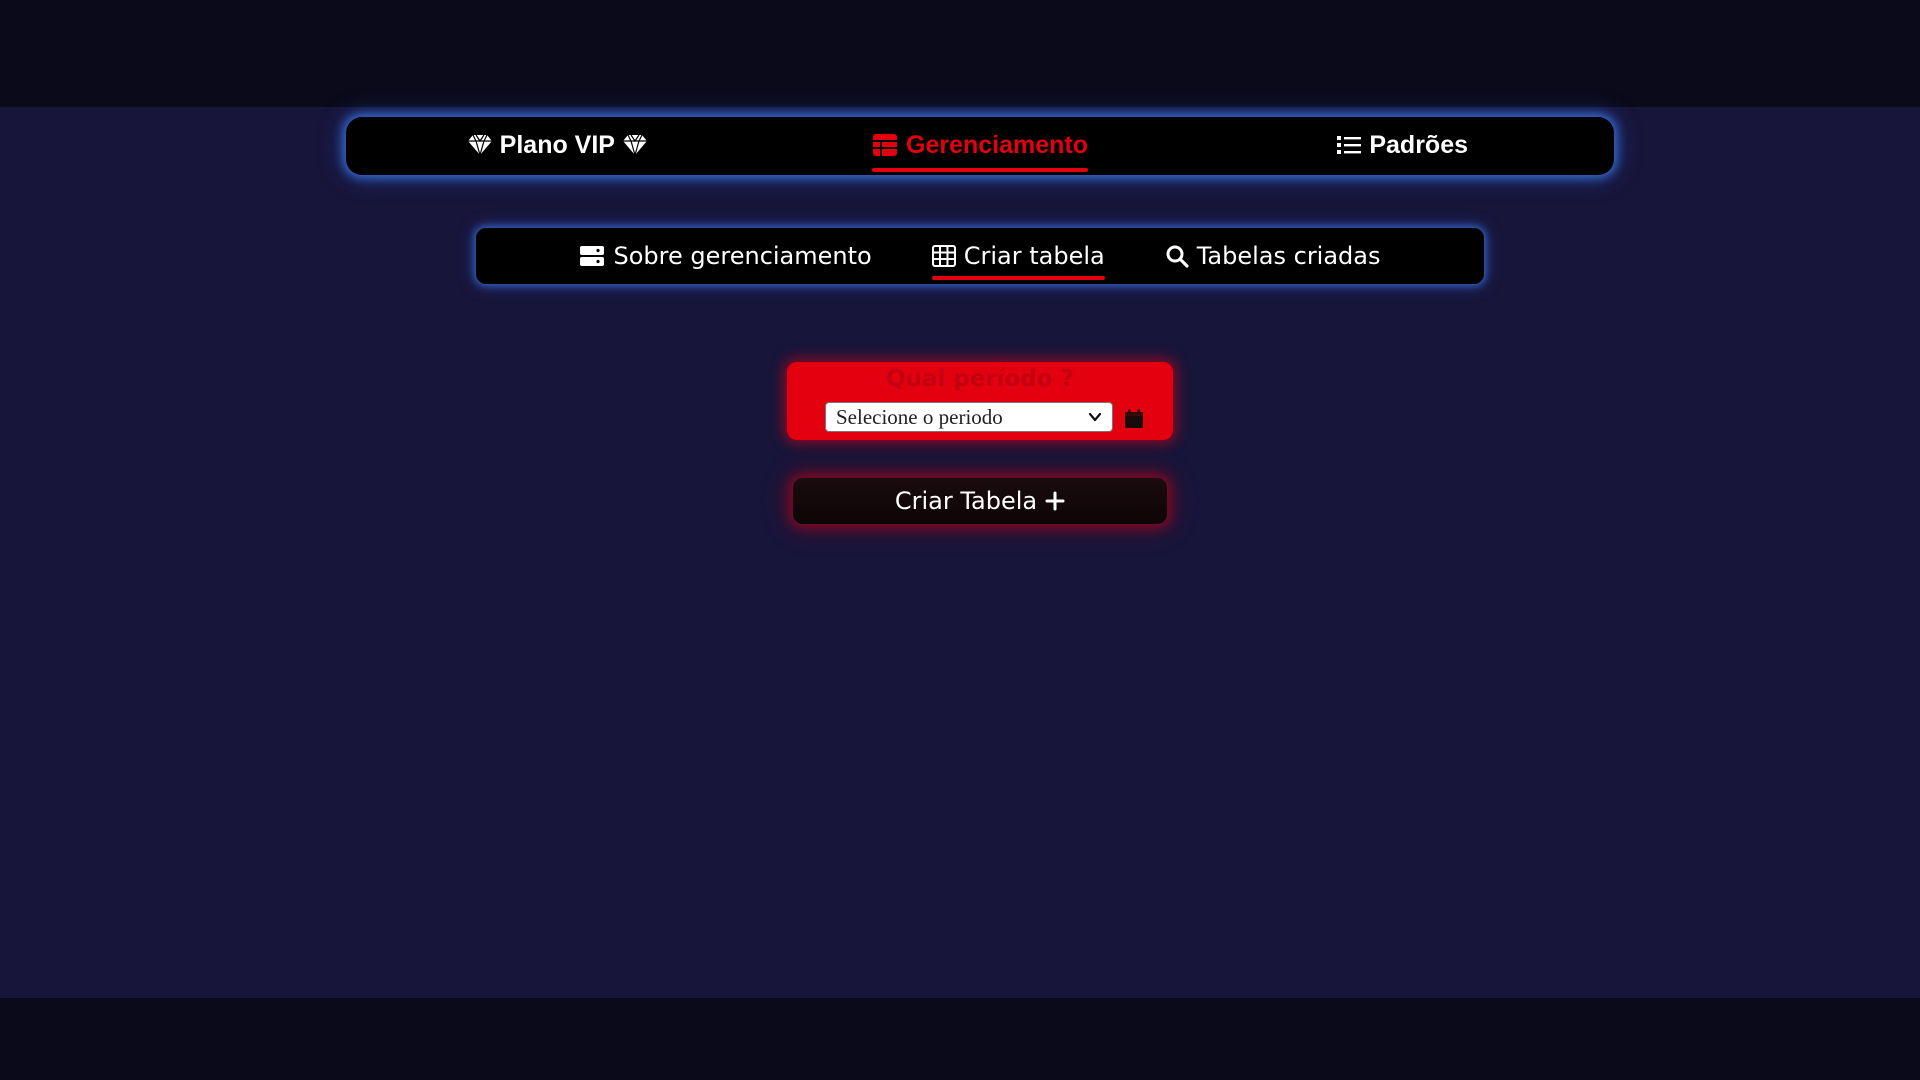  I want to click on sub-nav-label: Criar tabela, so click(1034, 256).